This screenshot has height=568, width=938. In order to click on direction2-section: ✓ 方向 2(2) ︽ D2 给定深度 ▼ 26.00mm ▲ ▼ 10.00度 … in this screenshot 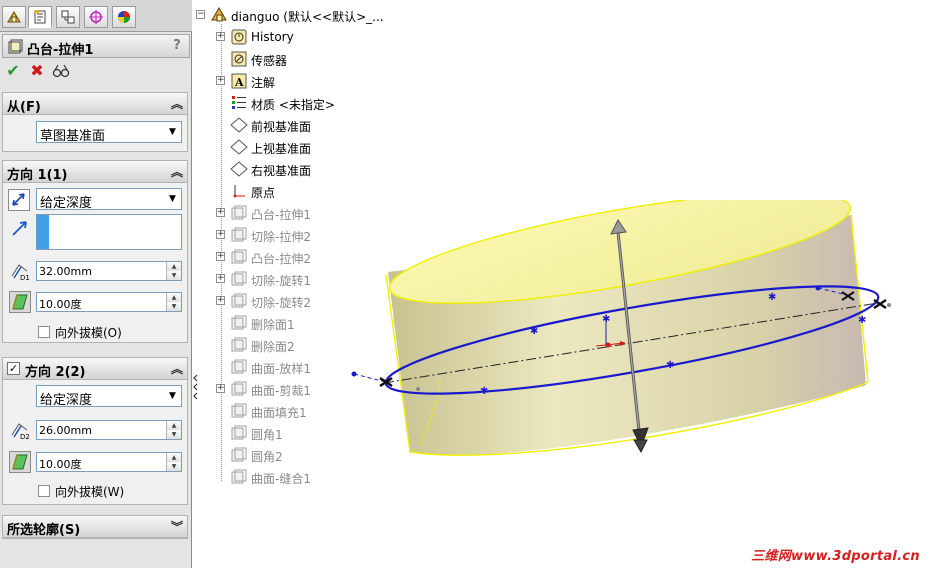, I will do `click(95, 431)`.